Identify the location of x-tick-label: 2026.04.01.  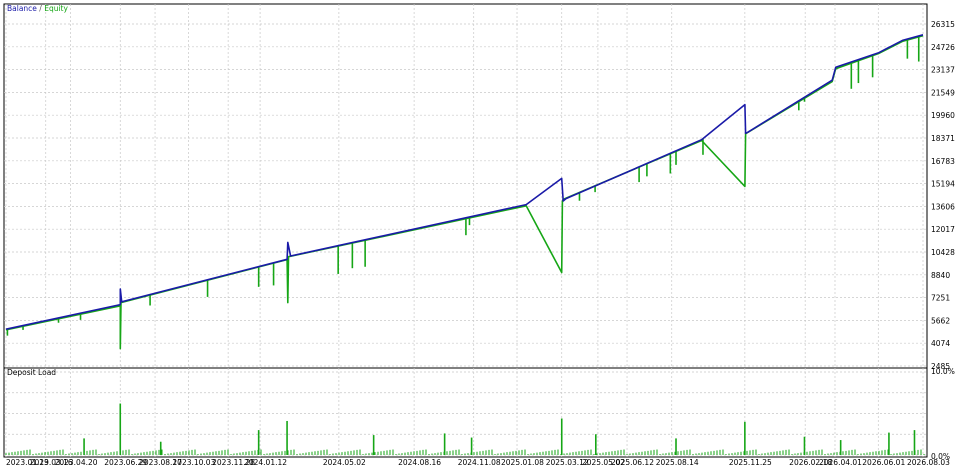
(840, 462).